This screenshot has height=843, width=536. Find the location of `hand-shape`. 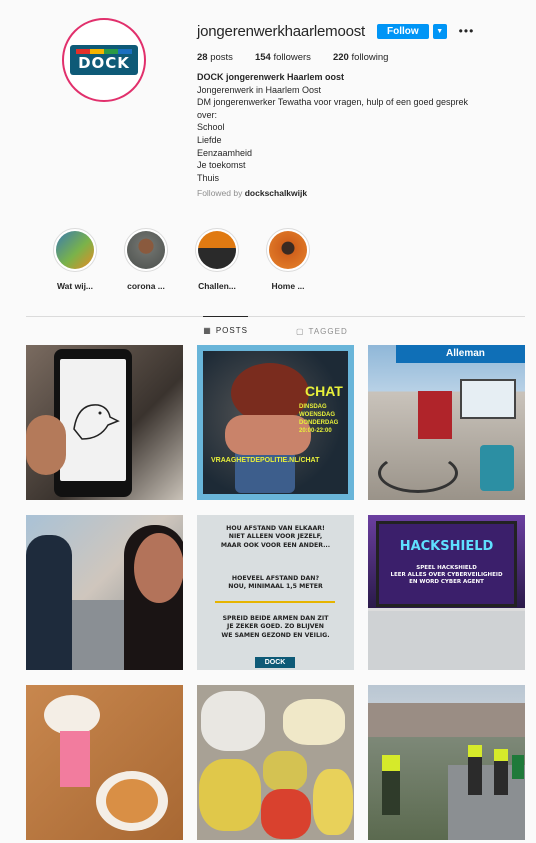

hand-shape is located at coordinates (46, 445).